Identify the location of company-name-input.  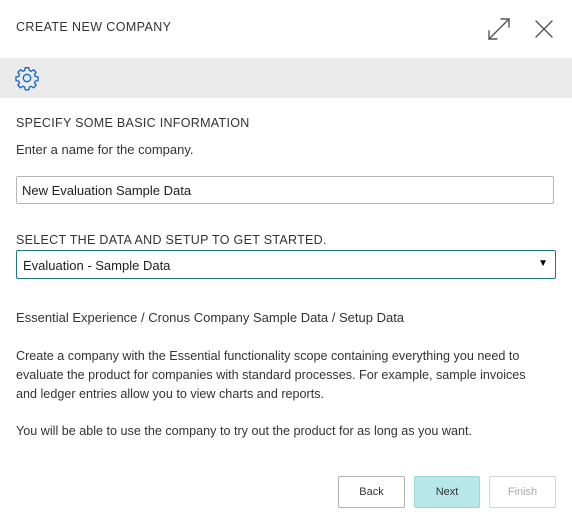
(285, 190).